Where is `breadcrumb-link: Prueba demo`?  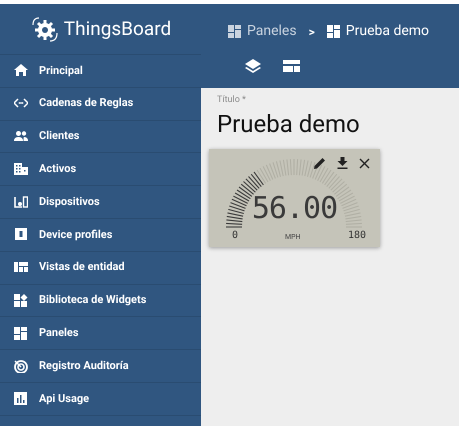
breadcrumb-link: Prueba demo is located at coordinates (378, 31).